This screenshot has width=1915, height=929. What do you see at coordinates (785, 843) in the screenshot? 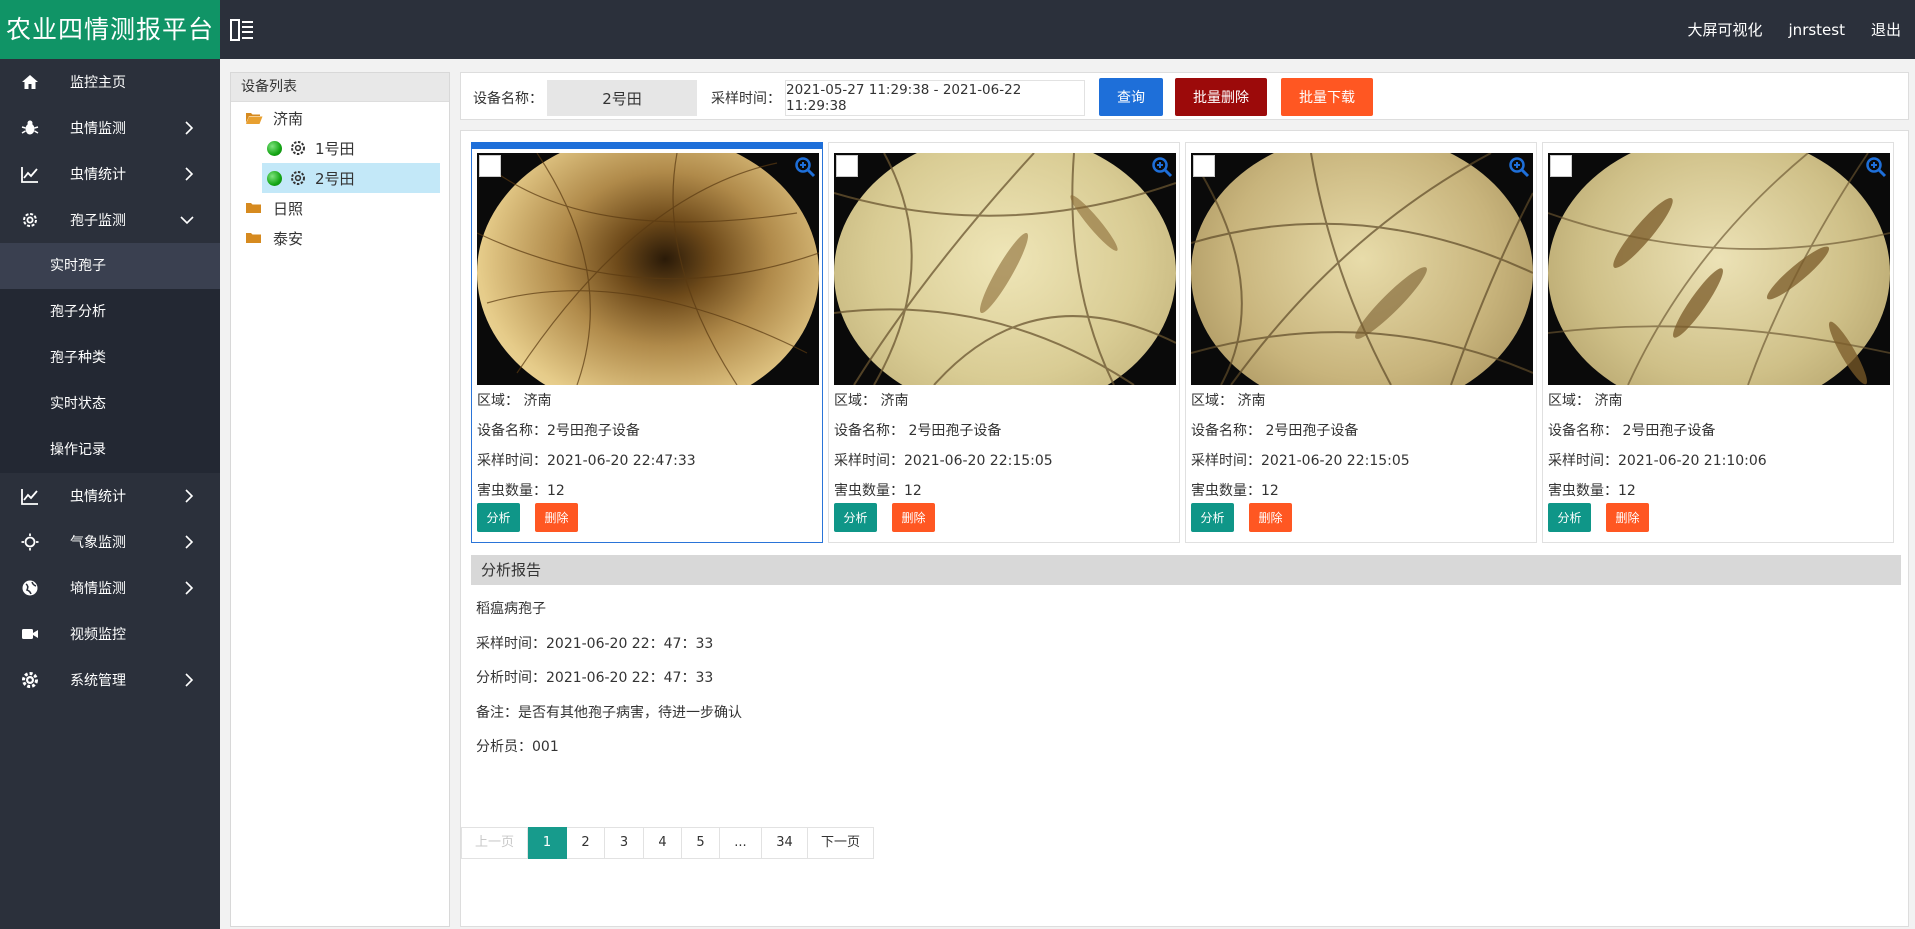
I see `page-34: 34` at bounding box center [785, 843].